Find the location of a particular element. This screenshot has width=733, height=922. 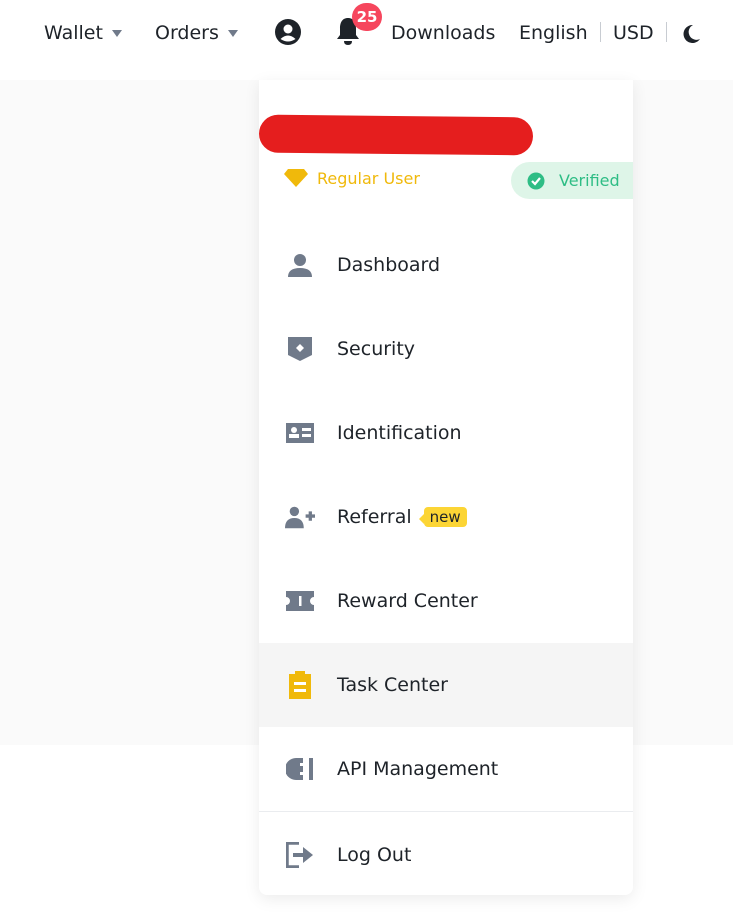

log-out-icon is located at coordinates (300, 855).